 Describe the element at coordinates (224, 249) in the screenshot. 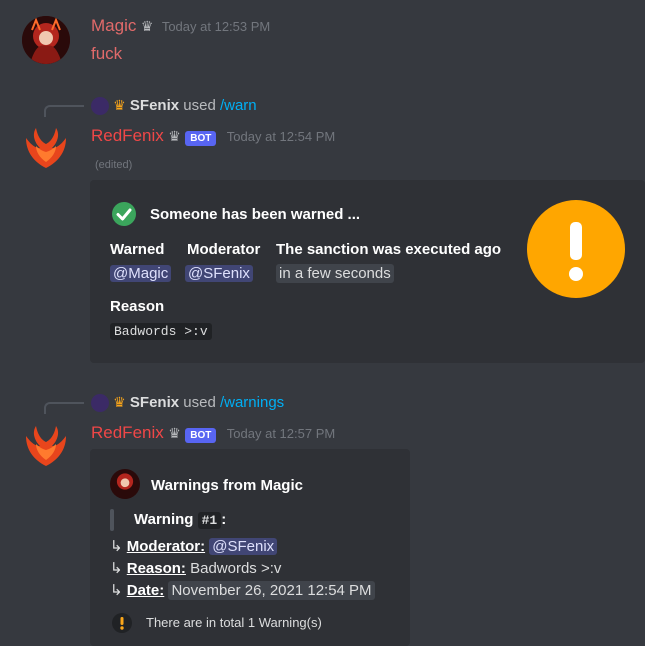

I see `field-moderator-name: Moderator` at that location.